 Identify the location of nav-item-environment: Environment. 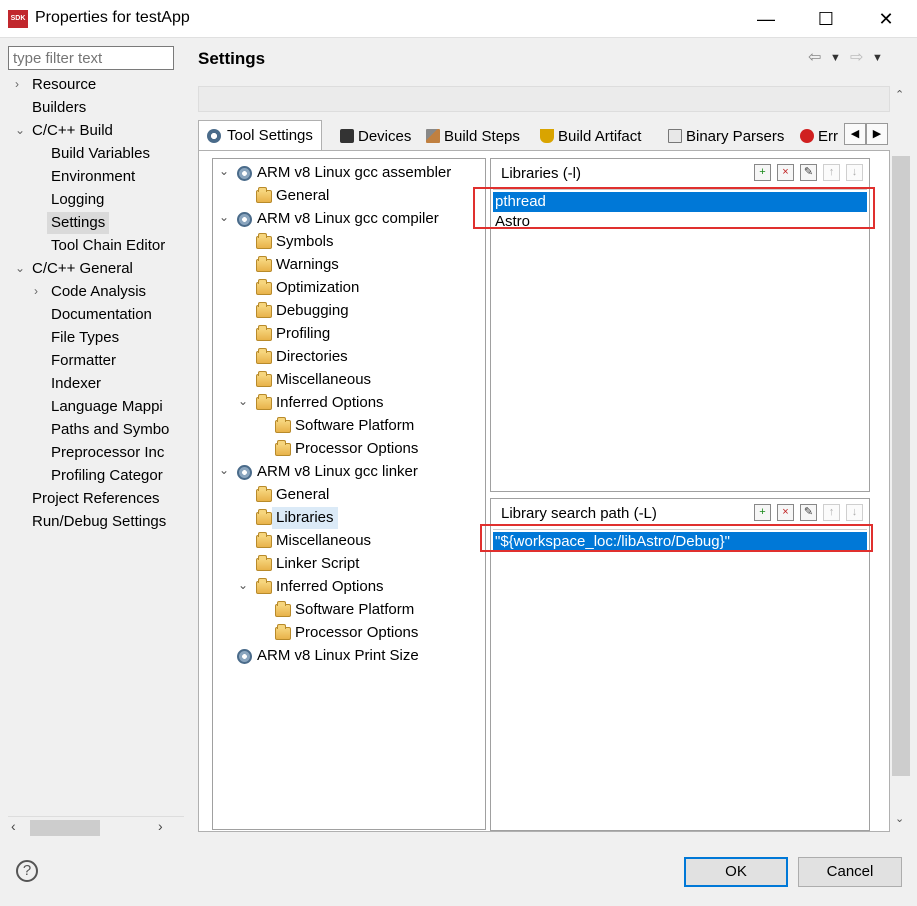
(93, 177).